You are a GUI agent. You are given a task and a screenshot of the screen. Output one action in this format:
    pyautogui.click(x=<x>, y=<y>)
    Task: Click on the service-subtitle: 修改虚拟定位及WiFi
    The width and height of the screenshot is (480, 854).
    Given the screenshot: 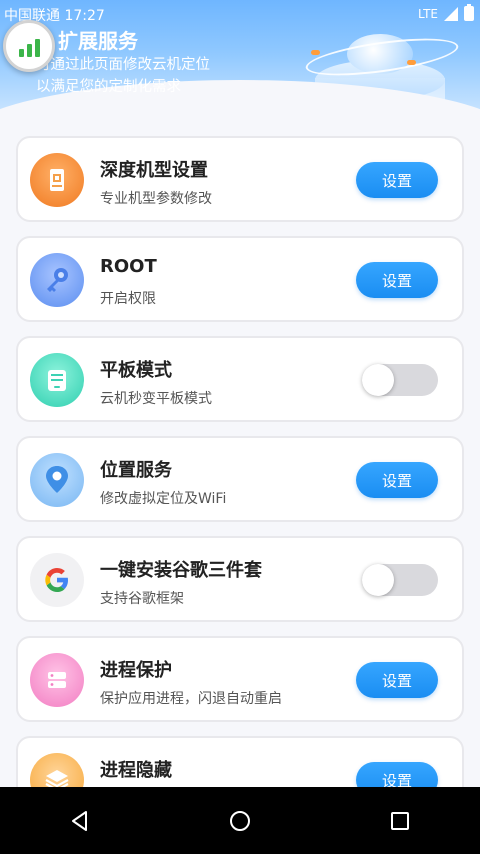 What is the action you would take?
    pyautogui.click(x=163, y=499)
    